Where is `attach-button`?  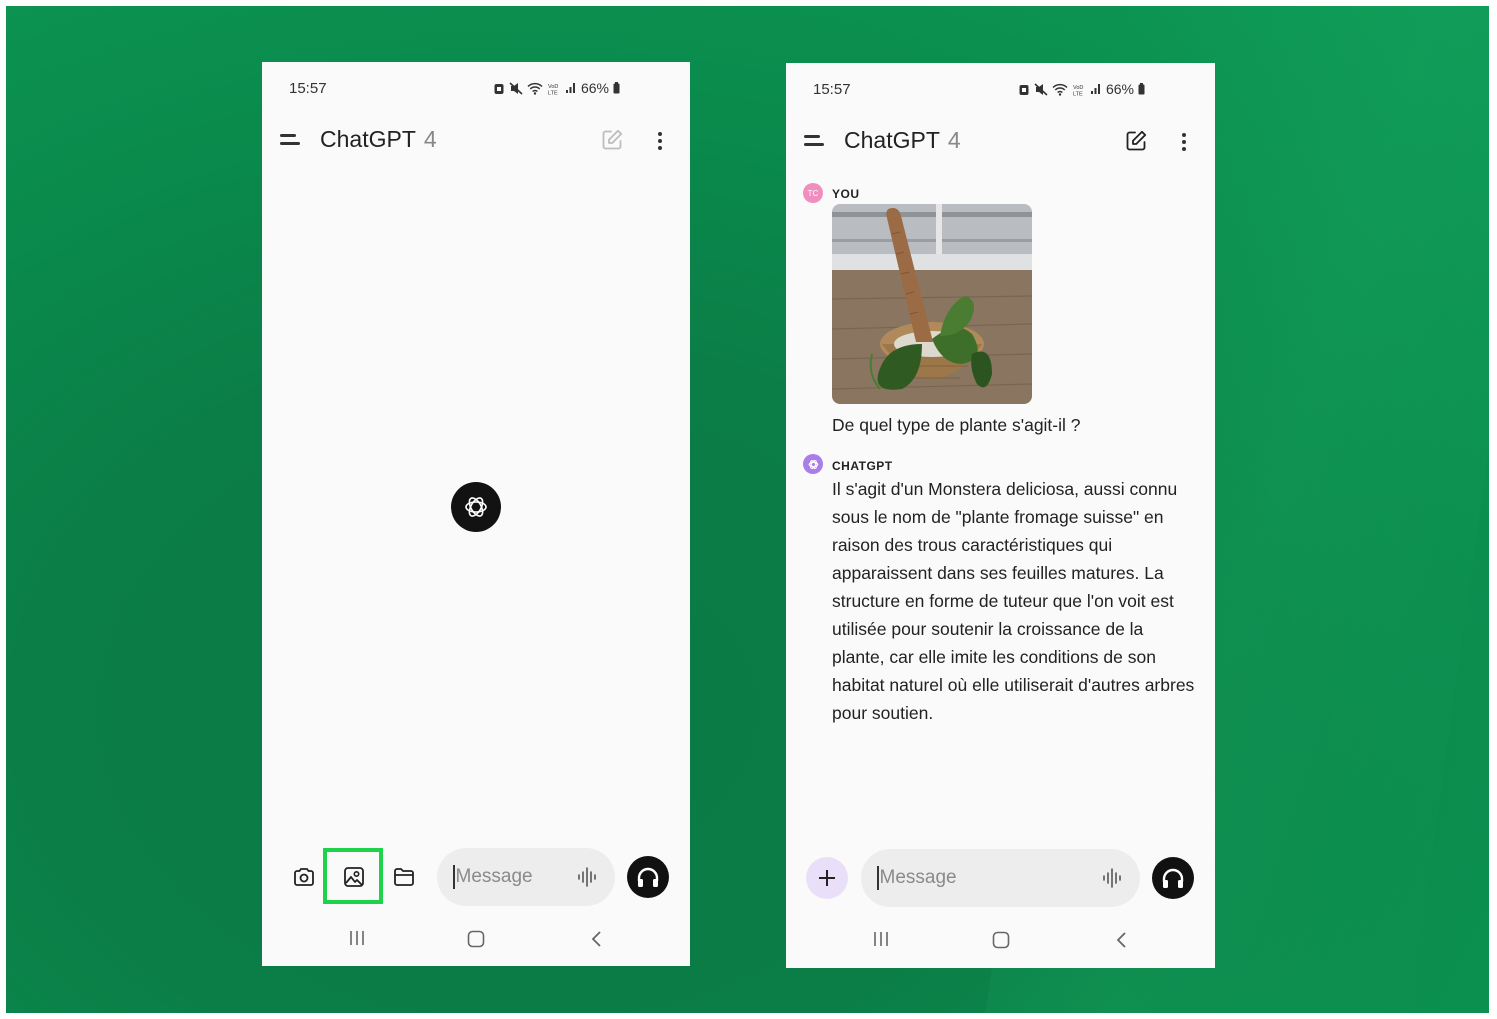
attach-button is located at coordinates (827, 878).